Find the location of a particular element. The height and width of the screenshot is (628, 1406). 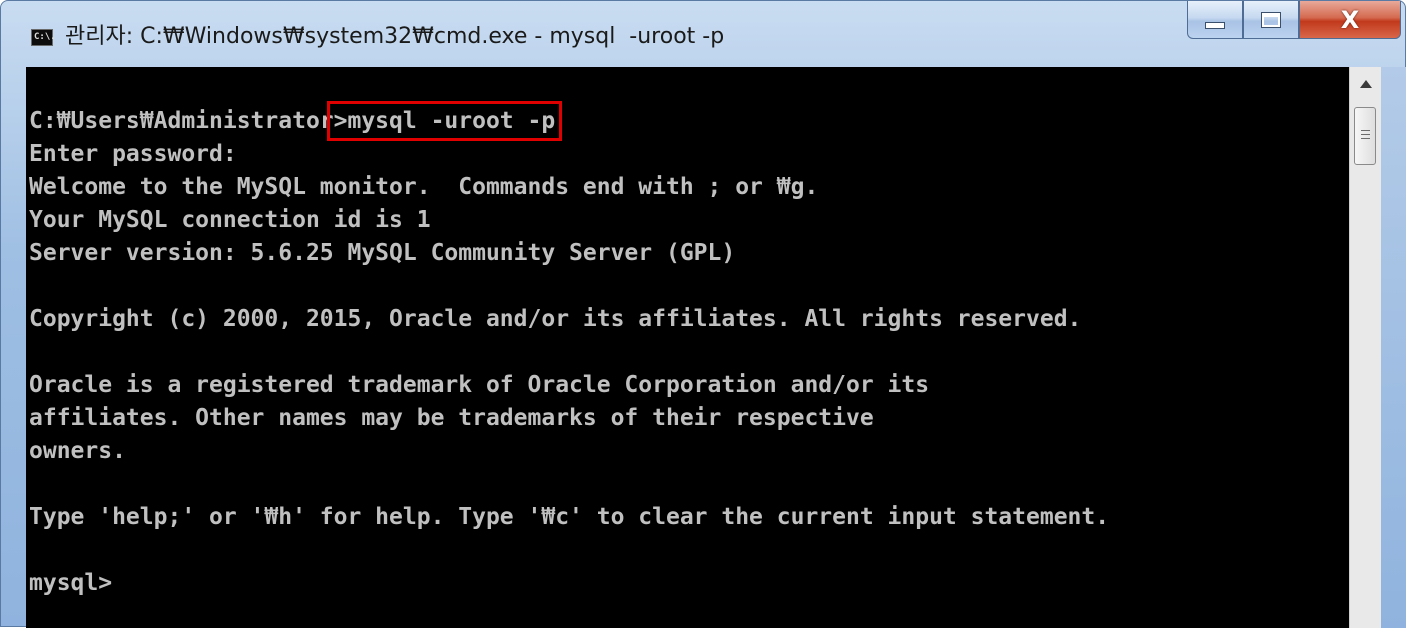

vertical-scrollbar is located at coordinates (1365, 347).